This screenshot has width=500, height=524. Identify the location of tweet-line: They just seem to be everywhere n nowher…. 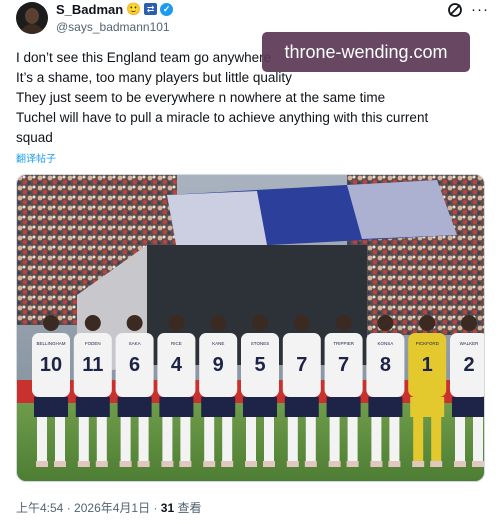
(201, 97).